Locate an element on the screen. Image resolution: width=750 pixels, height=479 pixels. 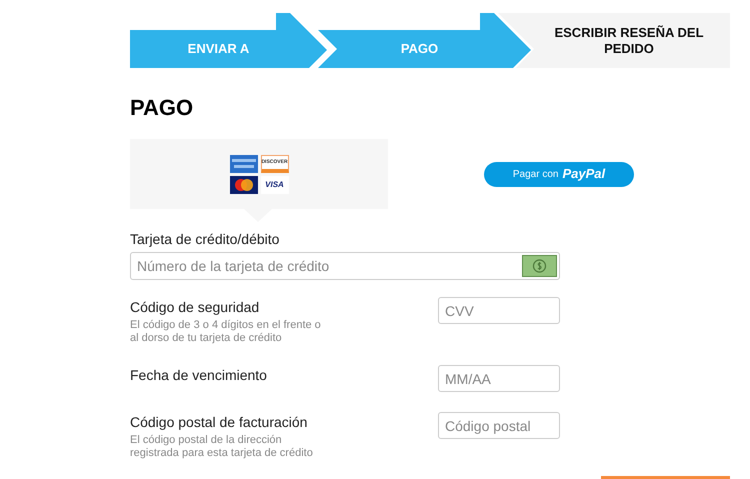
step-label: ENVIAR A is located at coordinates (219, 49).